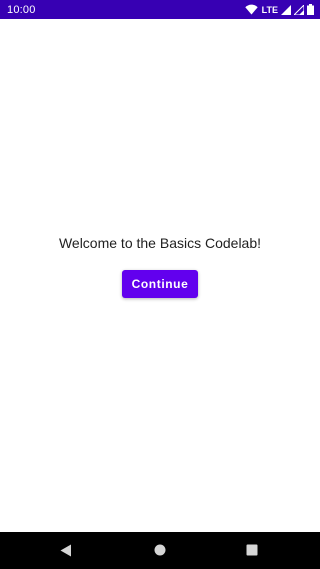 The height and width of the screenshot is (569, 320). What do you see at coordinates (160, 243) in the screenshot?
I see `welcome-text: Welcome to the Basics Codelab!` at bounding box center [160, 243].